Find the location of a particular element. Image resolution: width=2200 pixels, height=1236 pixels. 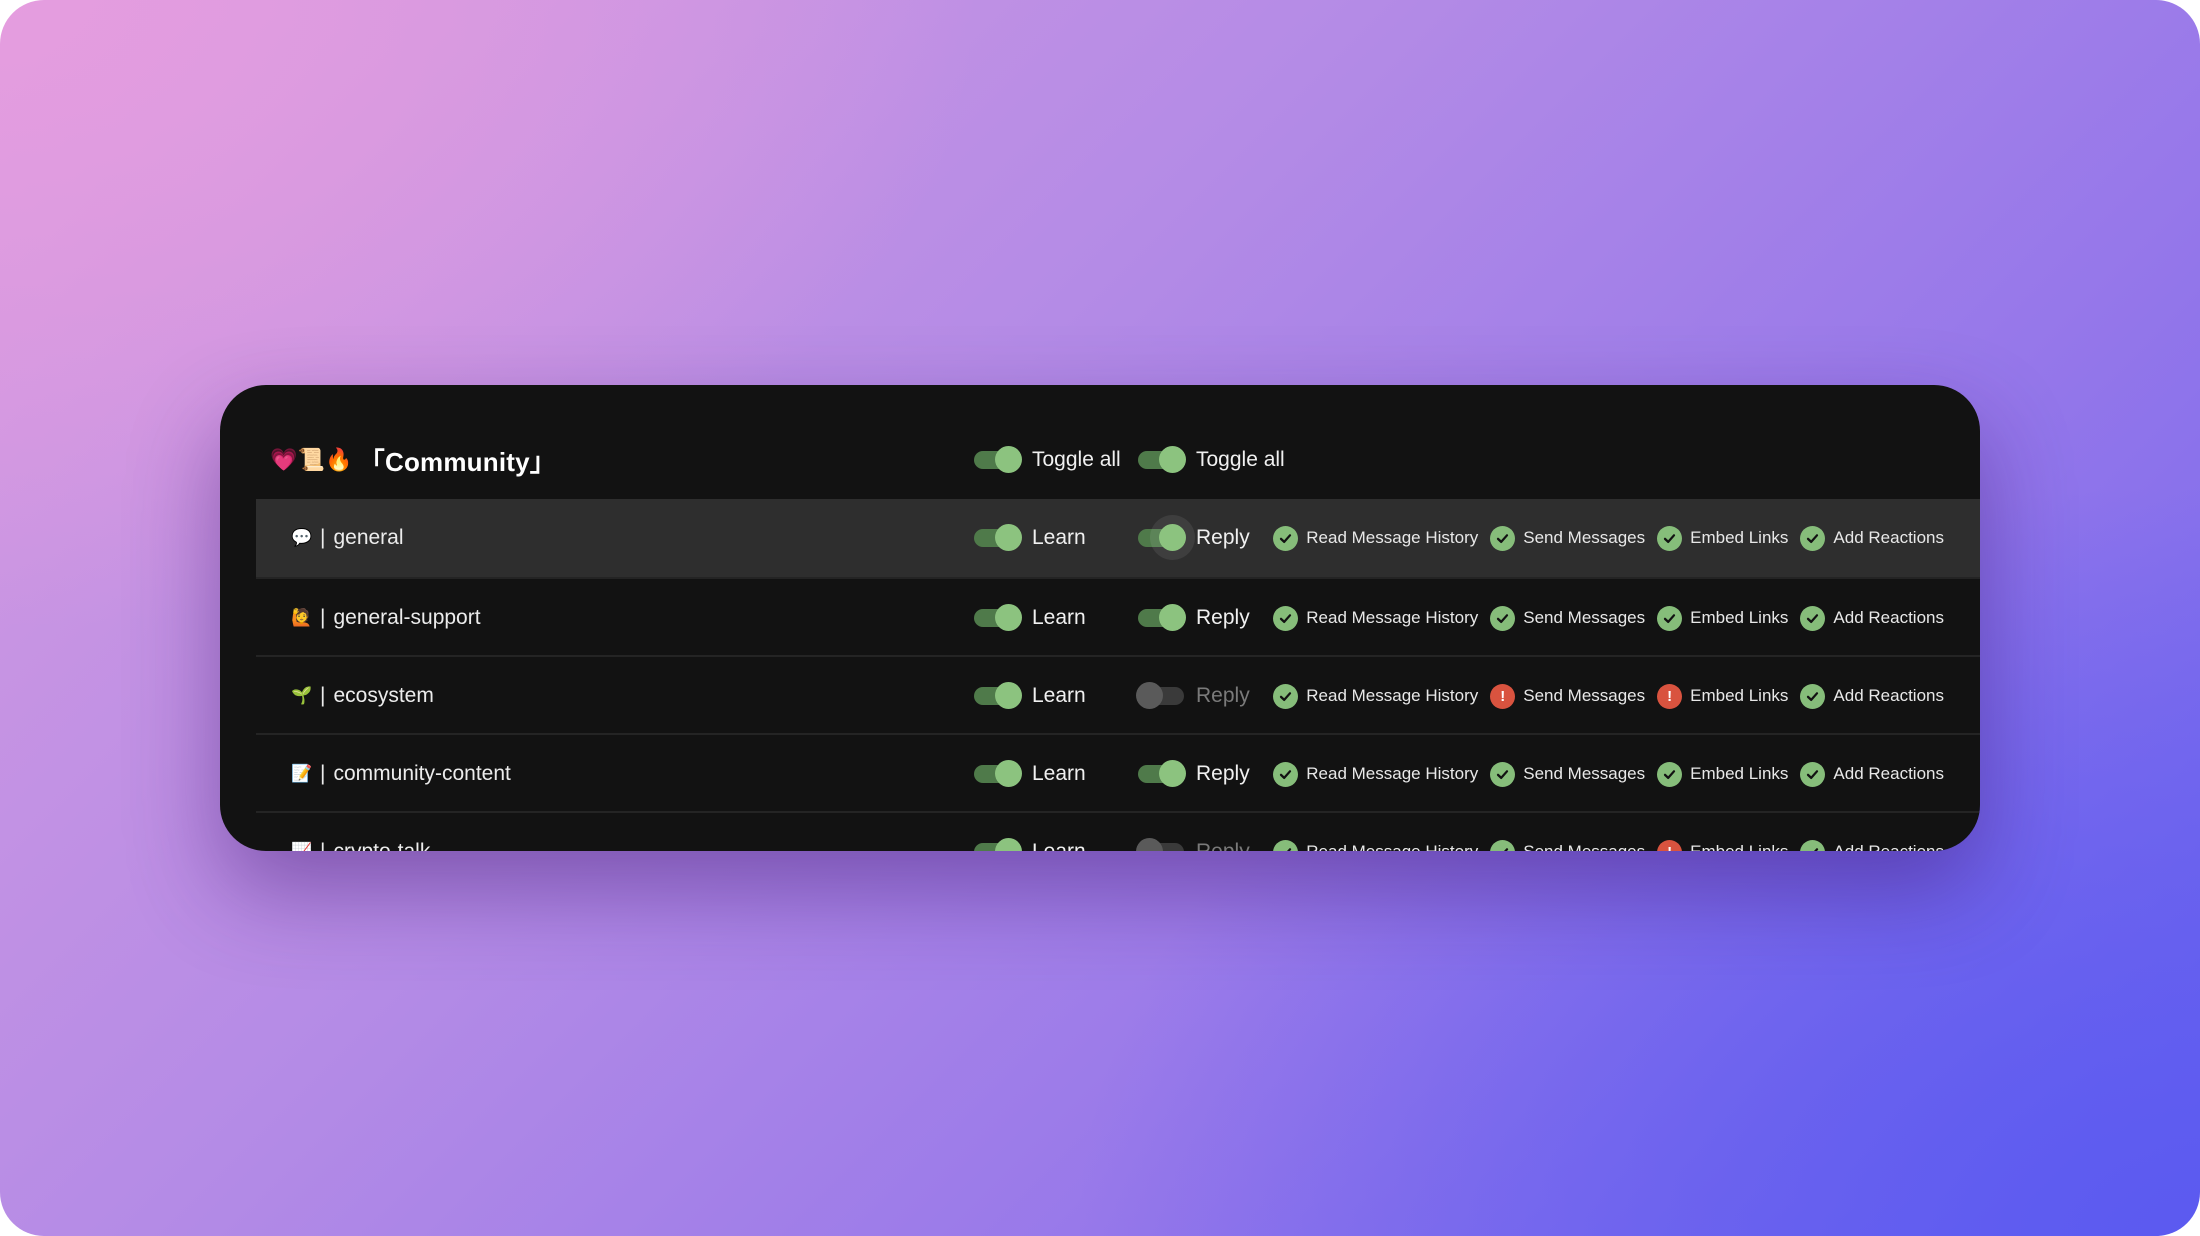

category-title: 💗📜🔥 「Community」 is located at coordinates (413, 460).